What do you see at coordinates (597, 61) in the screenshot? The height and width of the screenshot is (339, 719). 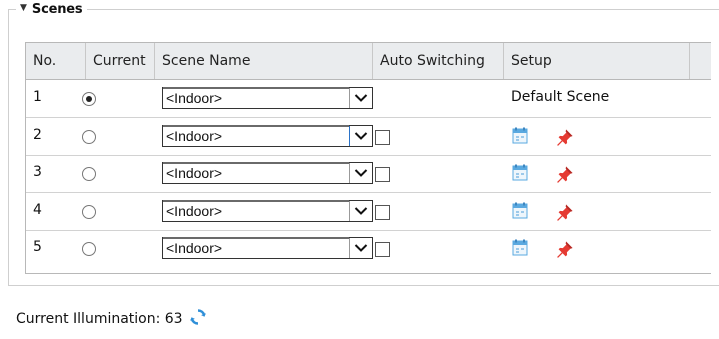 I see `col-setup: Setup` at bounding box center [597, 61].